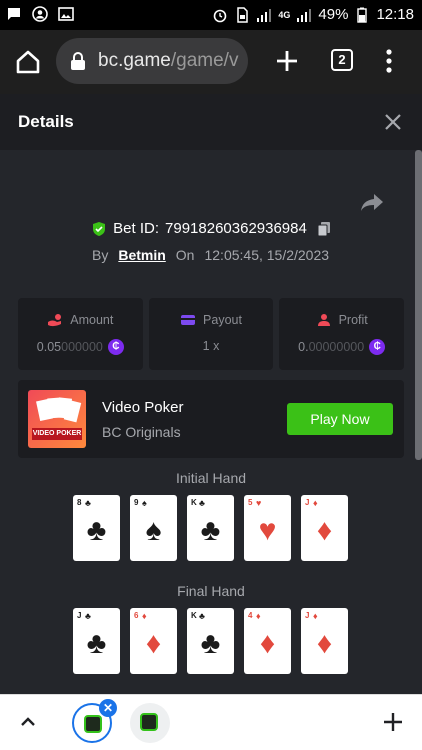  What do you see at coordinates (342, 60) in the screenshot?
I see `tab-switcher-button: 2` at bounding box center [342, 60].